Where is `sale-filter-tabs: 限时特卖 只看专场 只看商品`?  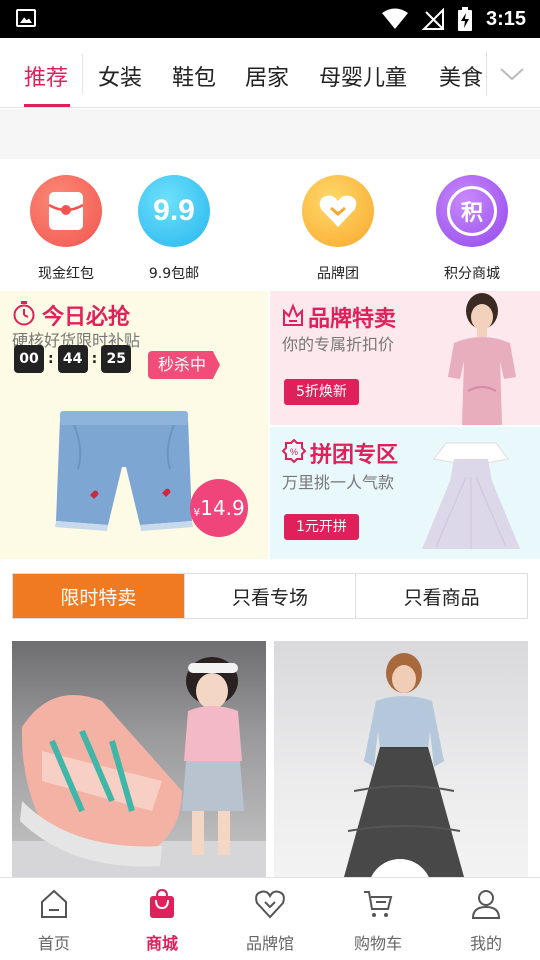
sale-filter-tabs: 限时特卖 只看专场 只看商品 is located at coordinates (270, 596).